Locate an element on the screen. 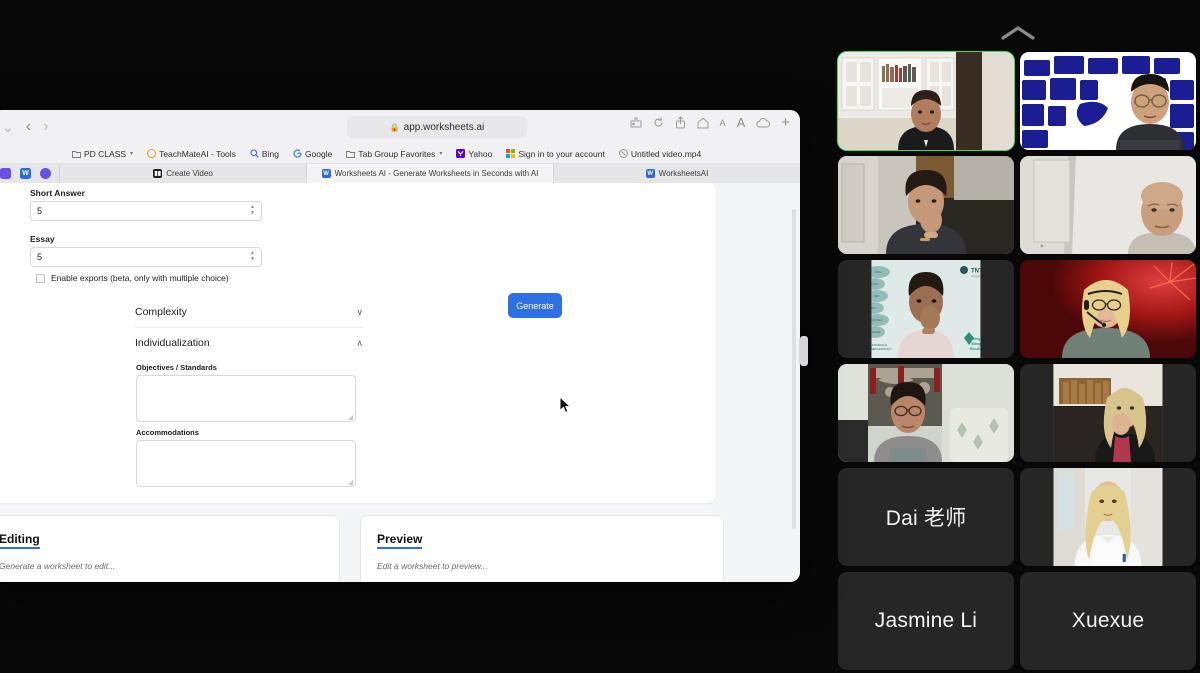 The width and height of the screenshot is (1200, 673). tab-create-video: ▮▮ Create Video is located at coordinates (182, 173).